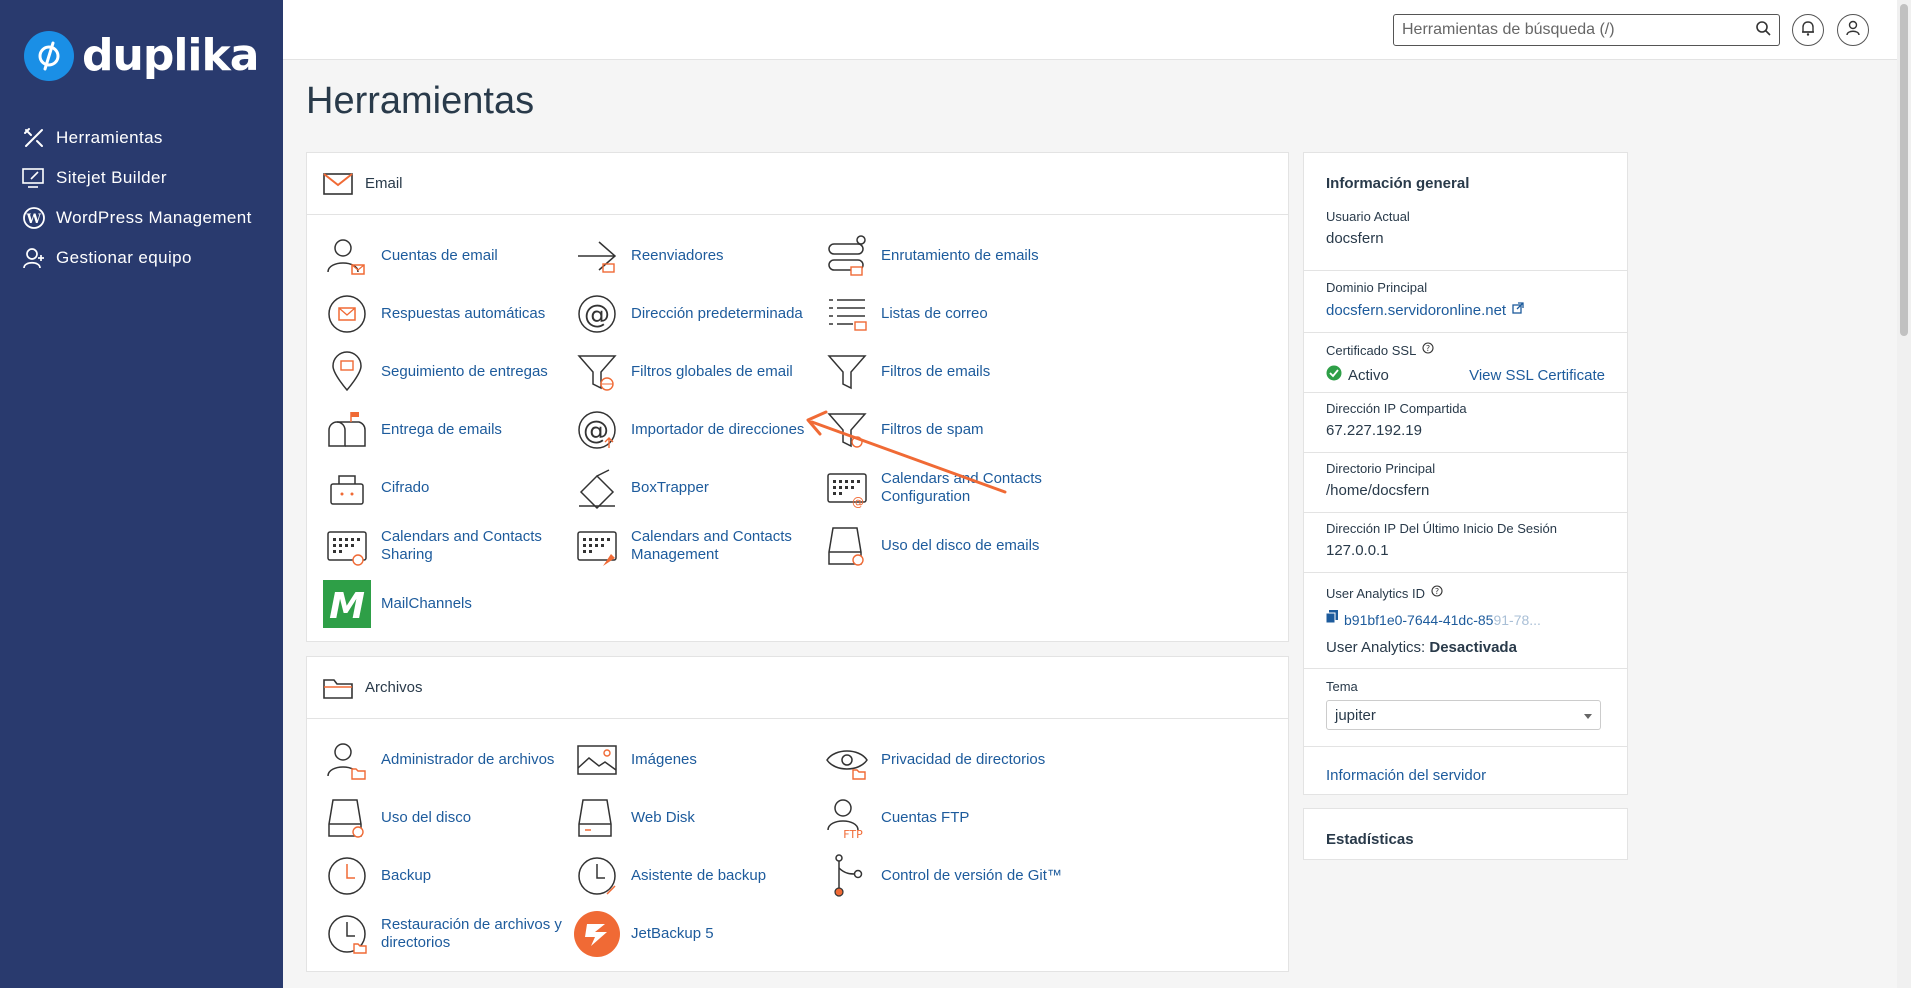  What do you see at coordinates (1368, 375) in the screenshot?
I see `ssl-status: Activo` at bounding box center [1368, 375].